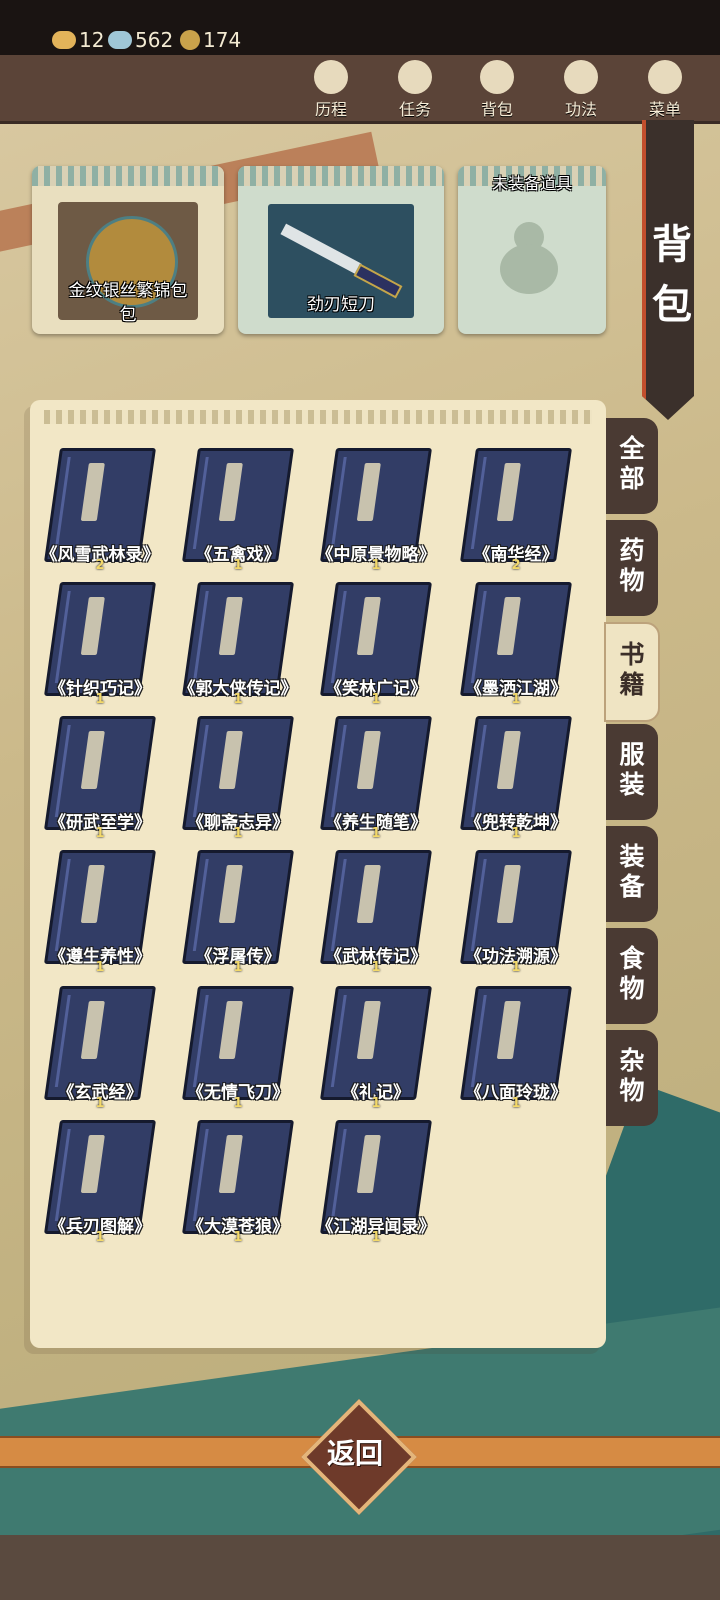 The height and width of the screenshot is (1600, 720). I want to click on inventory-item: 《八面玲珑》 1, so click(516, 1048).